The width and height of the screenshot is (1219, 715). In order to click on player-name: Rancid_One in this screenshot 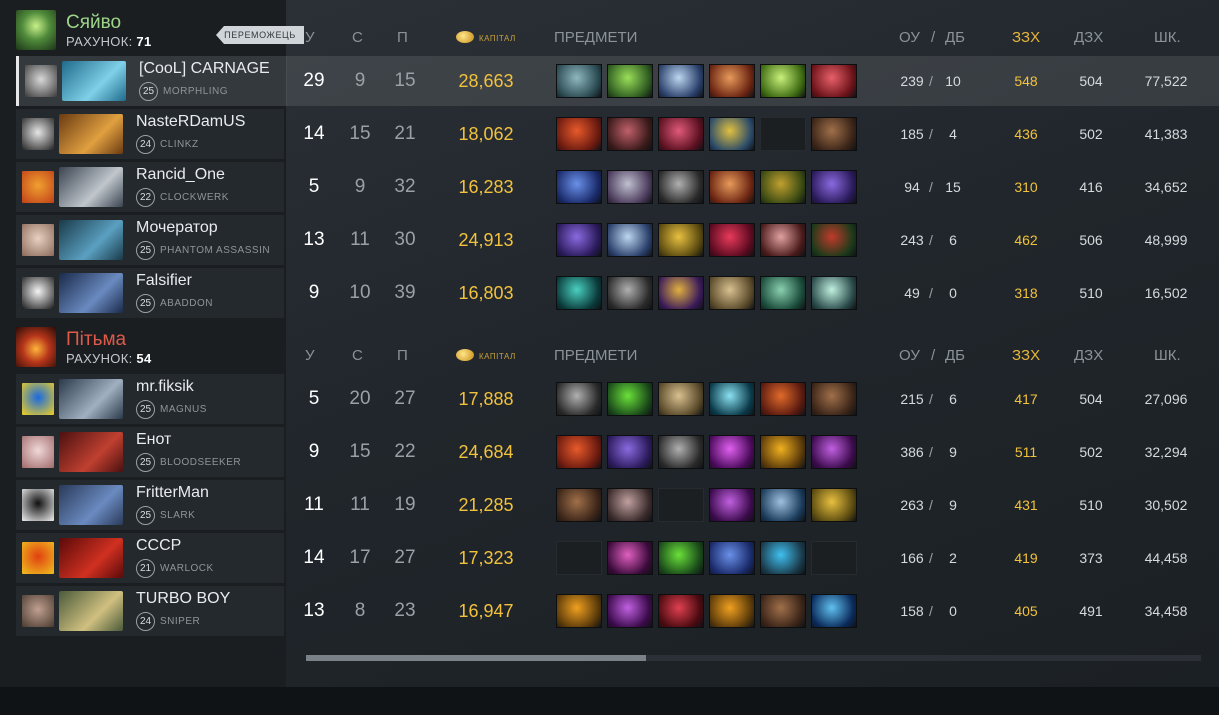, I will do `click(180, 175)`.